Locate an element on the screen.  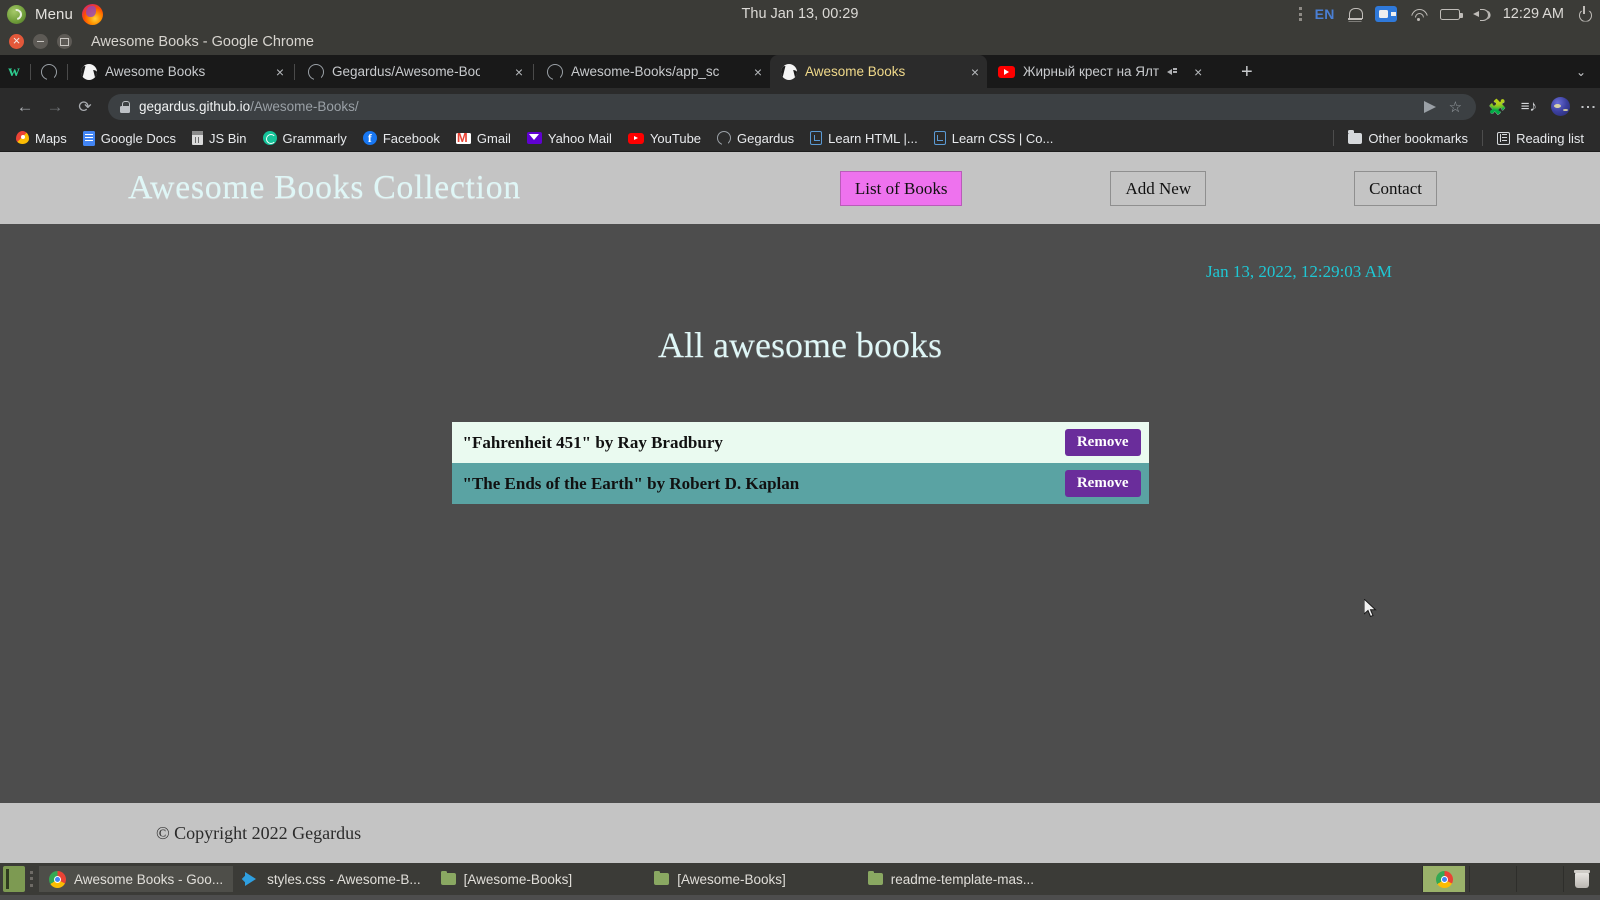
window-title: Awesome Books - Google Chrome is located at coordinates (202, 41).